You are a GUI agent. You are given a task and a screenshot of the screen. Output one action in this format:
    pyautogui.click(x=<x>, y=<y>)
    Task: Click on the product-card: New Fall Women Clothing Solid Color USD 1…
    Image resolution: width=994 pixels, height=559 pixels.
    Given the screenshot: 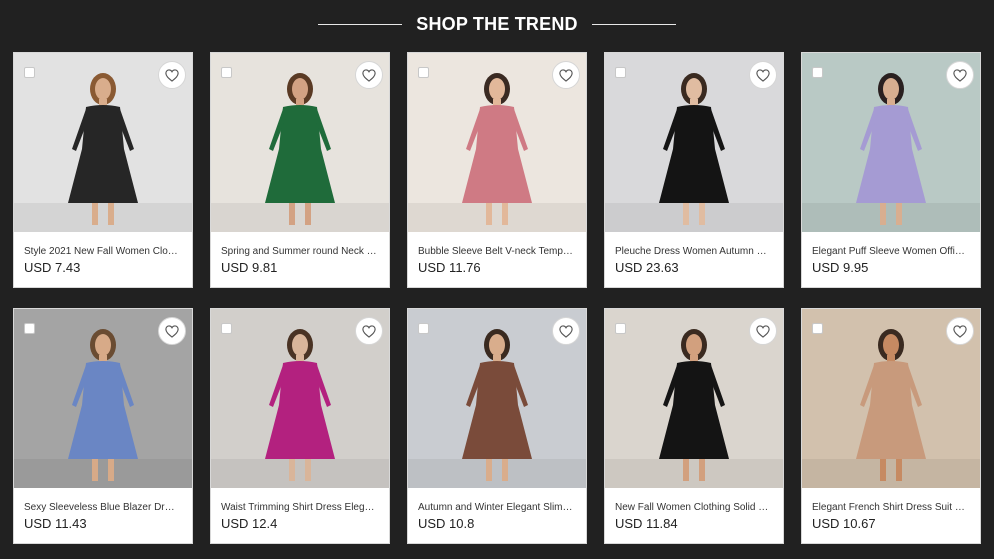 What is the action you would take?
    pyautogui.click(x=694, y=426)
    